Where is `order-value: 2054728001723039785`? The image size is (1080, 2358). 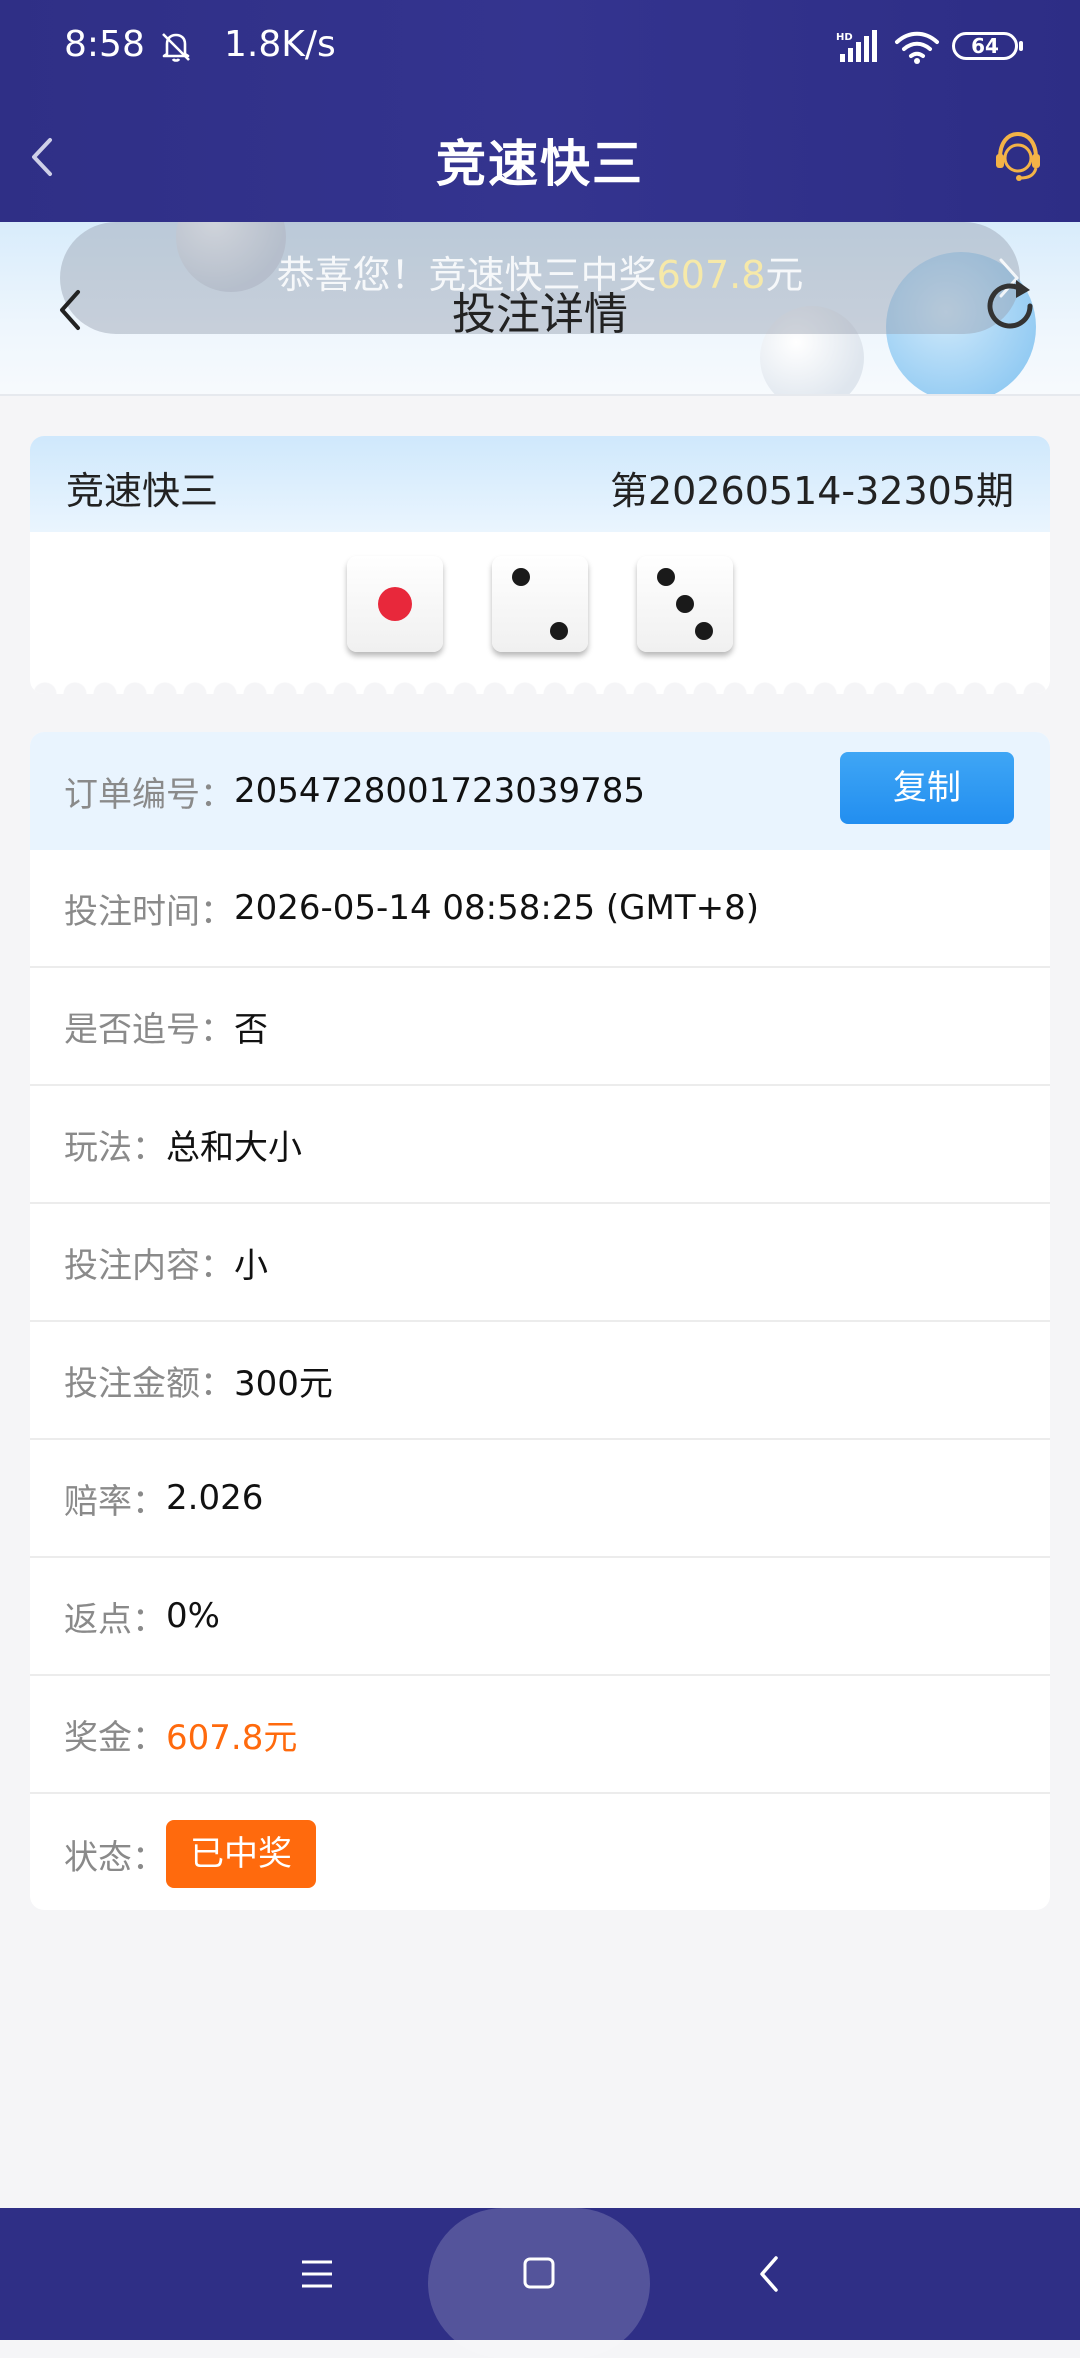 order-value: 2054728001723039785 is located at coordinates (440, 791).